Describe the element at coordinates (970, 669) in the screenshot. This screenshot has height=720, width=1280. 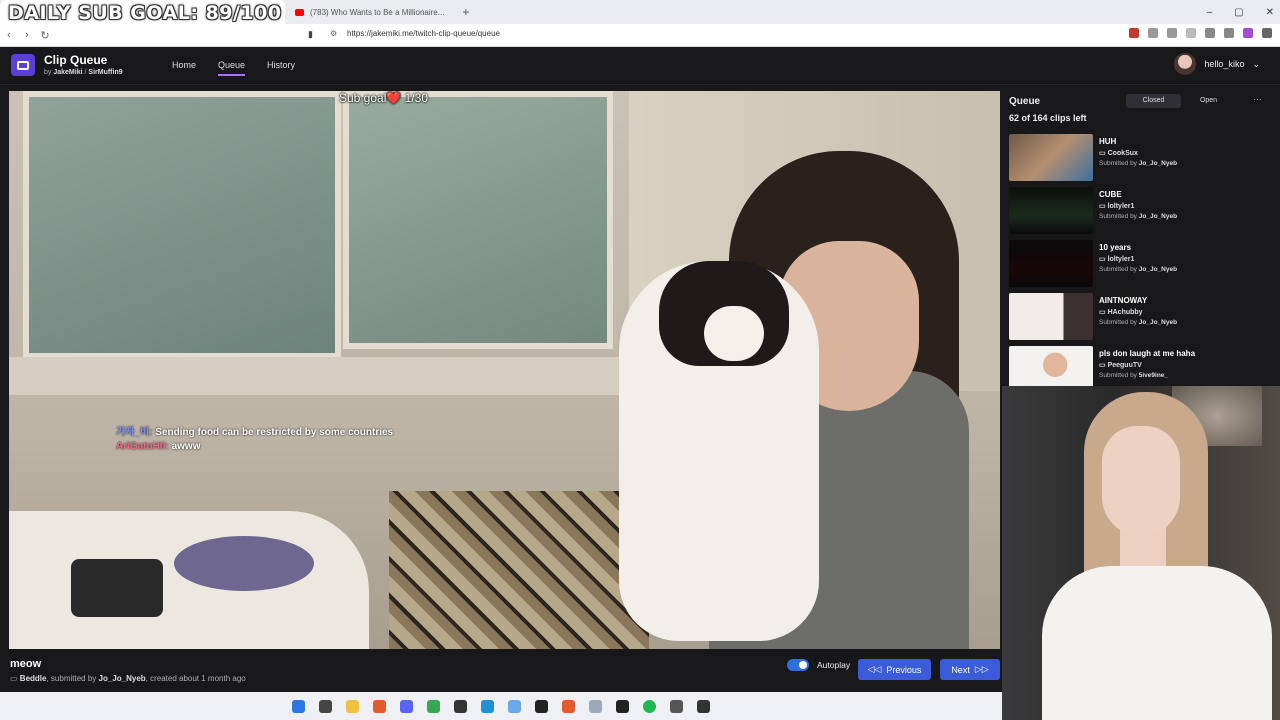
I see `next-button: Next ▷▷` at that location.